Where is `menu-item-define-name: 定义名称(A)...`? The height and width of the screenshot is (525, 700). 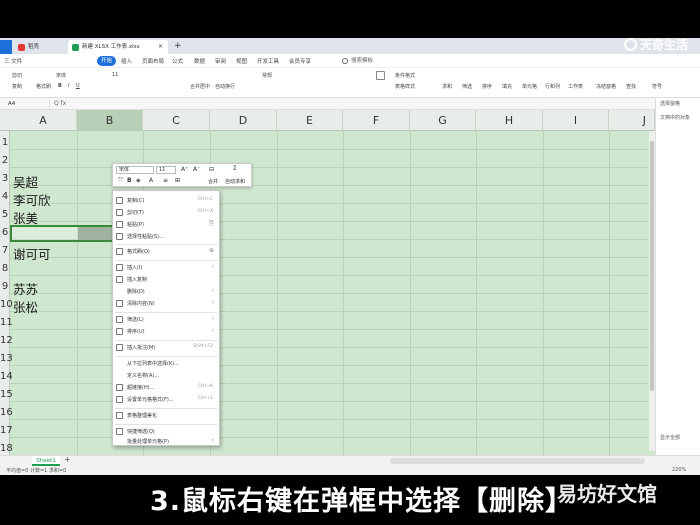 menu-item-define-name: 定义名称(A)... is located at coordinates (166, 375).